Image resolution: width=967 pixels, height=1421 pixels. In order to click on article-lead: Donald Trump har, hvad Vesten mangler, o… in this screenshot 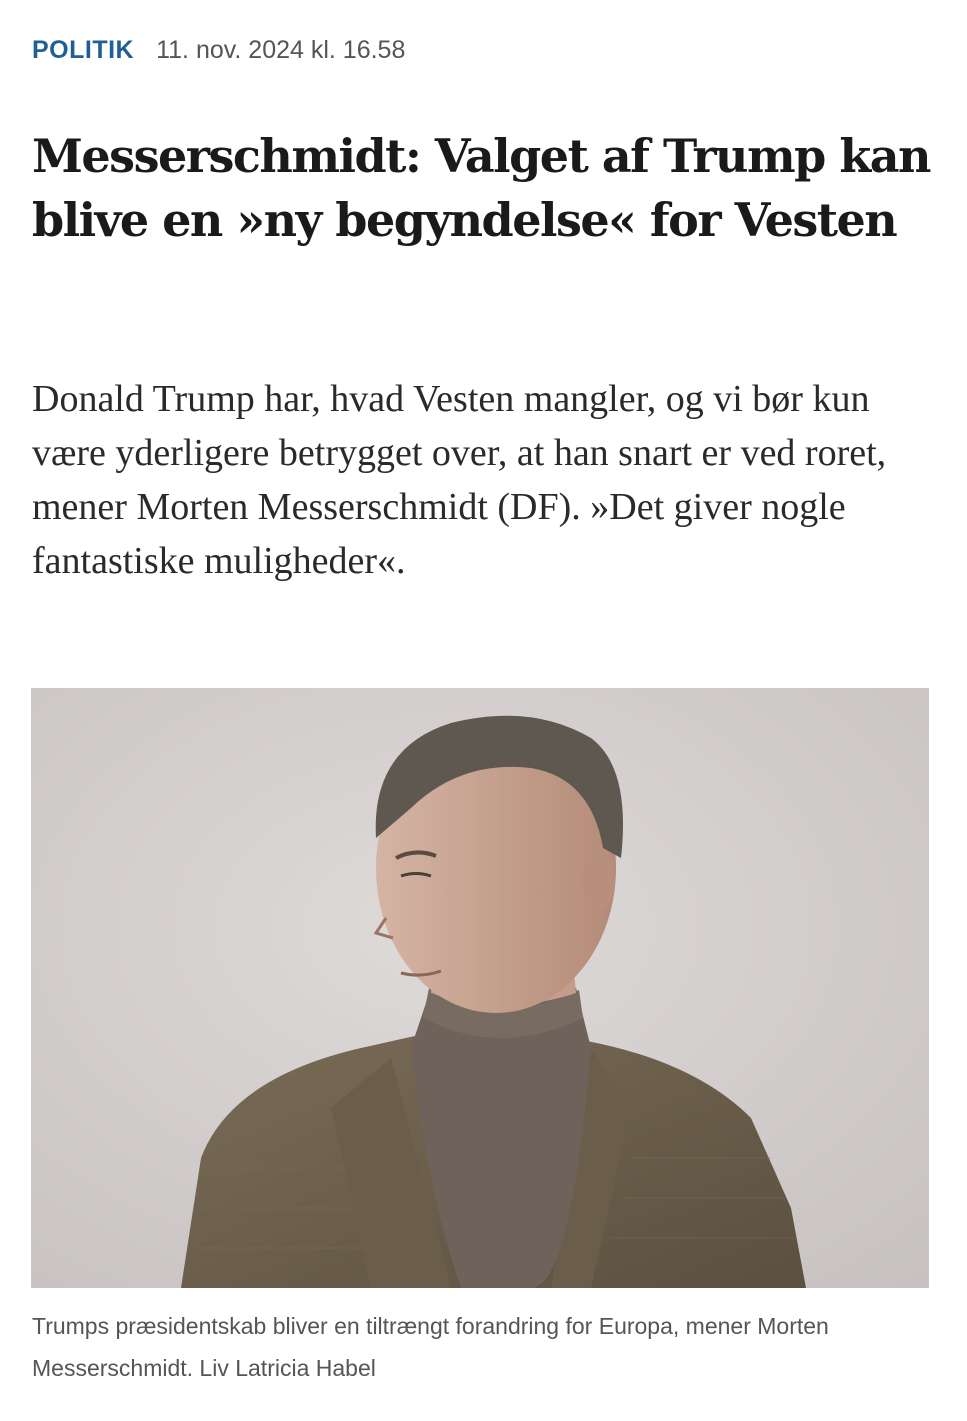, I will do `click(459, 480)`.